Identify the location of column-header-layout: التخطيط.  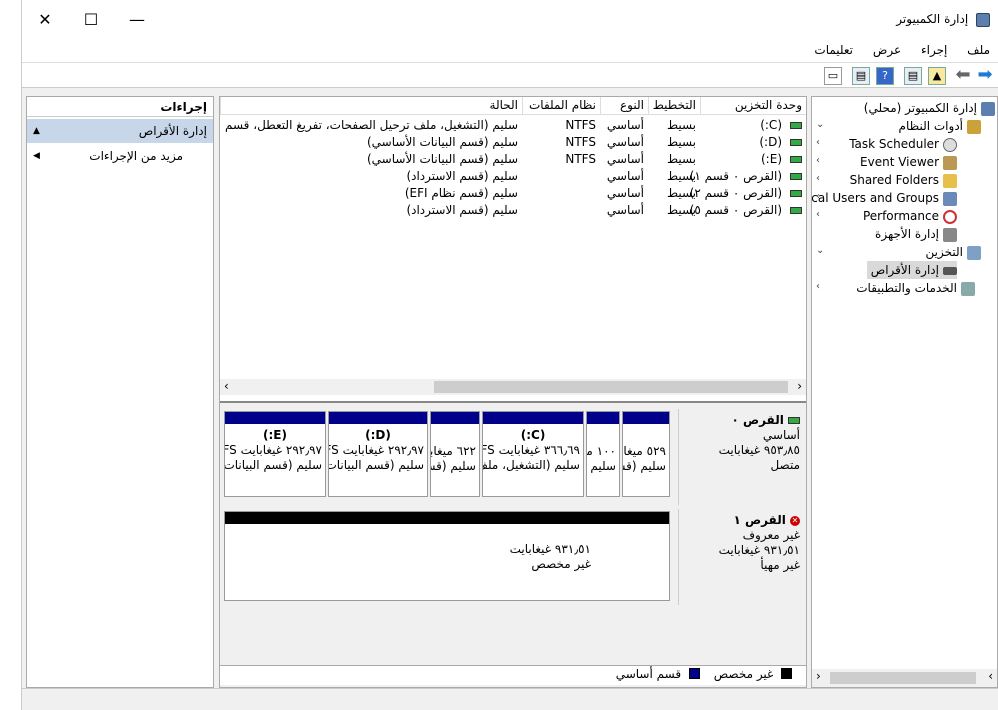
(674, 106).